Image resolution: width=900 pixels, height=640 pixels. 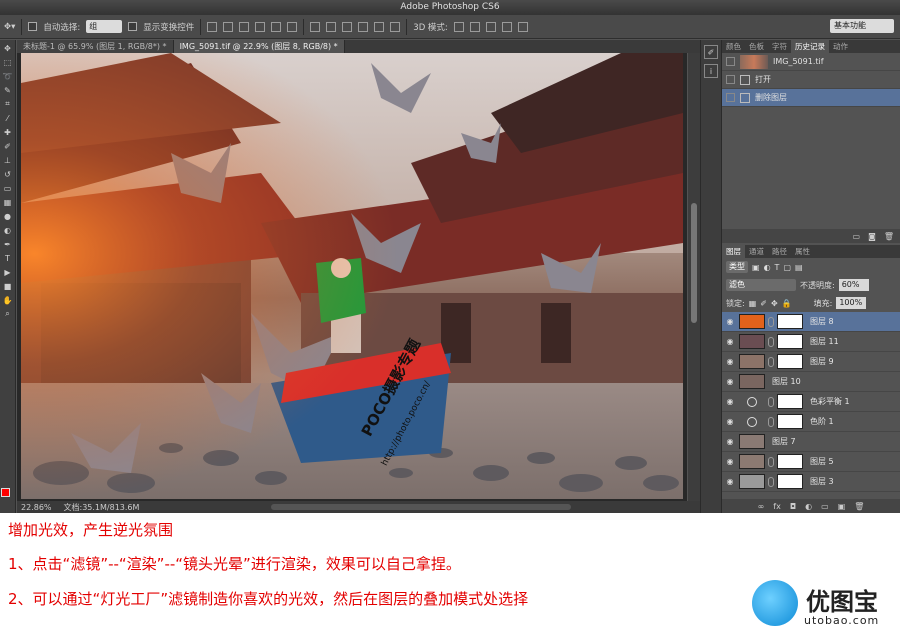 I want to click on trash-icon: 🗑, so click(x=889, y=236).